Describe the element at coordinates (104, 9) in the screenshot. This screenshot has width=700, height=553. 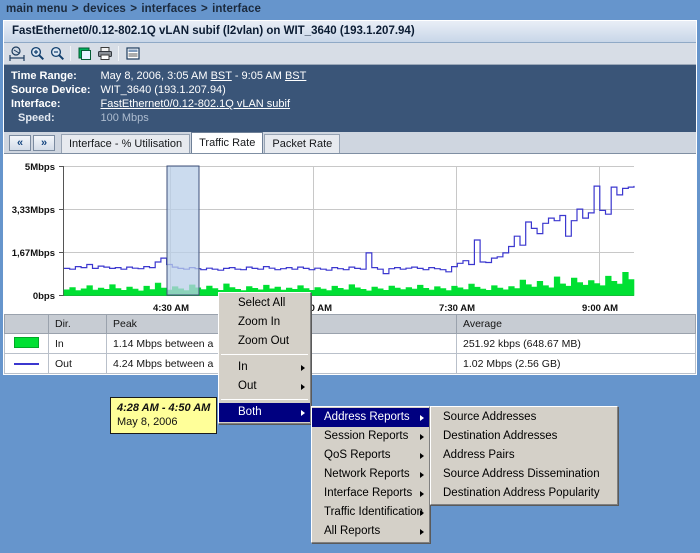
I see `breadcrumb-item-devices: devices` at that location.